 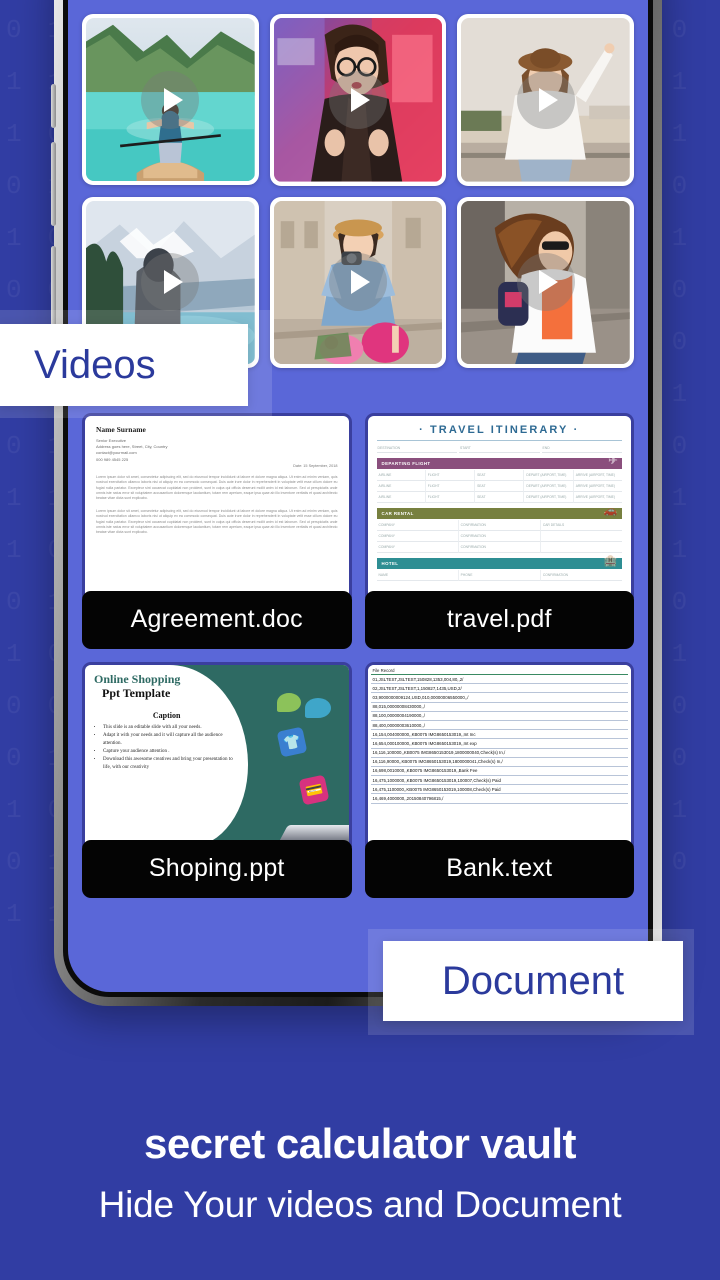 What do you see at coordinates (137, 679) in the screenshot?
I see `ppt-title-line1: Online Shopping` at bounding box center [137, 679].